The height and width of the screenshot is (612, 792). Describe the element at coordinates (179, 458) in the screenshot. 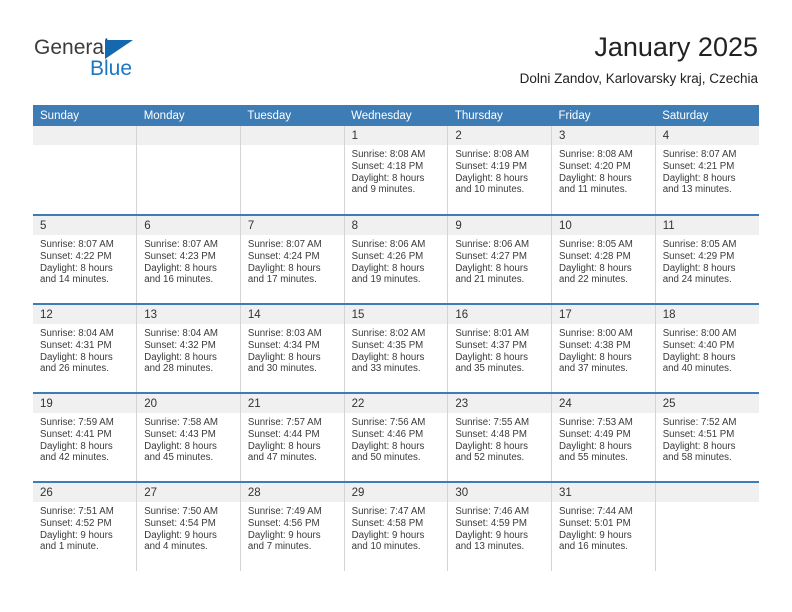

I see `daylight-text-line2: and 45 minutes.` at that location.